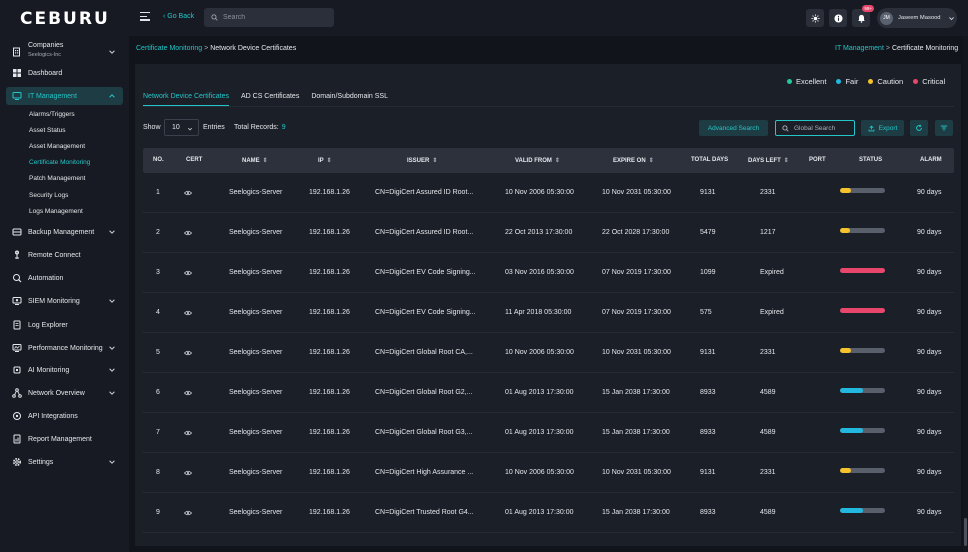 The width and height of the screenshot is (968, 552). What do you see at coordinates (64, 278) in the screenshot?
I see `sidebar-item-automation: Automation` at bounding box center [64, 278].